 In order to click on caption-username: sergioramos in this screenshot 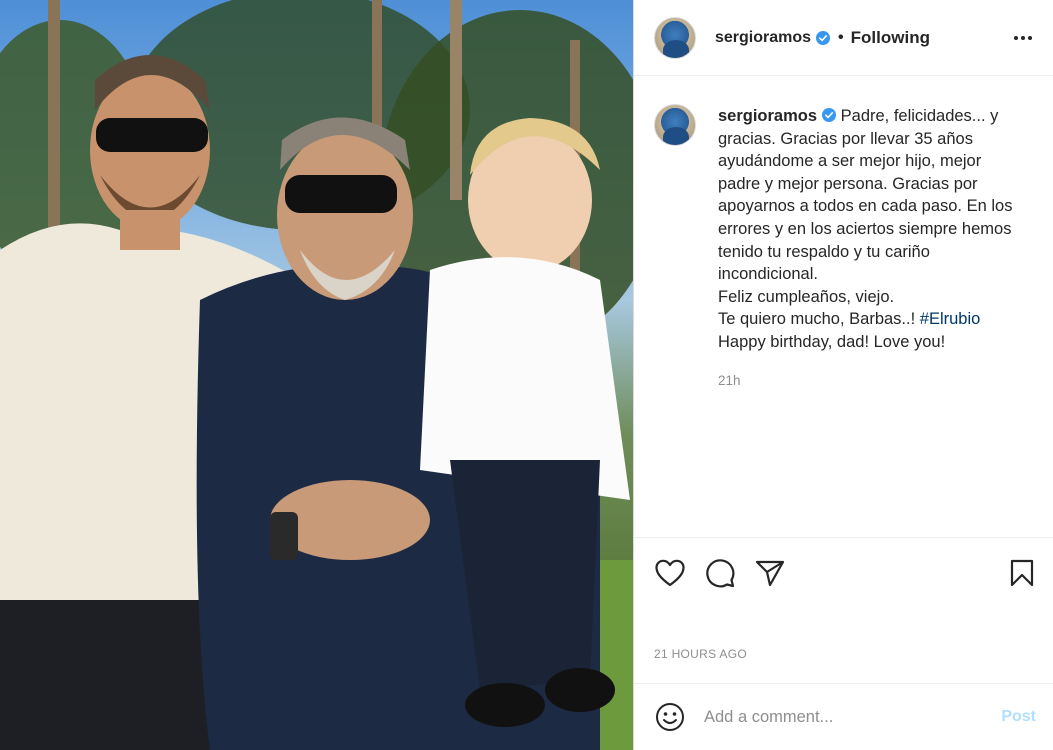, I will do `click(767, 116)`.